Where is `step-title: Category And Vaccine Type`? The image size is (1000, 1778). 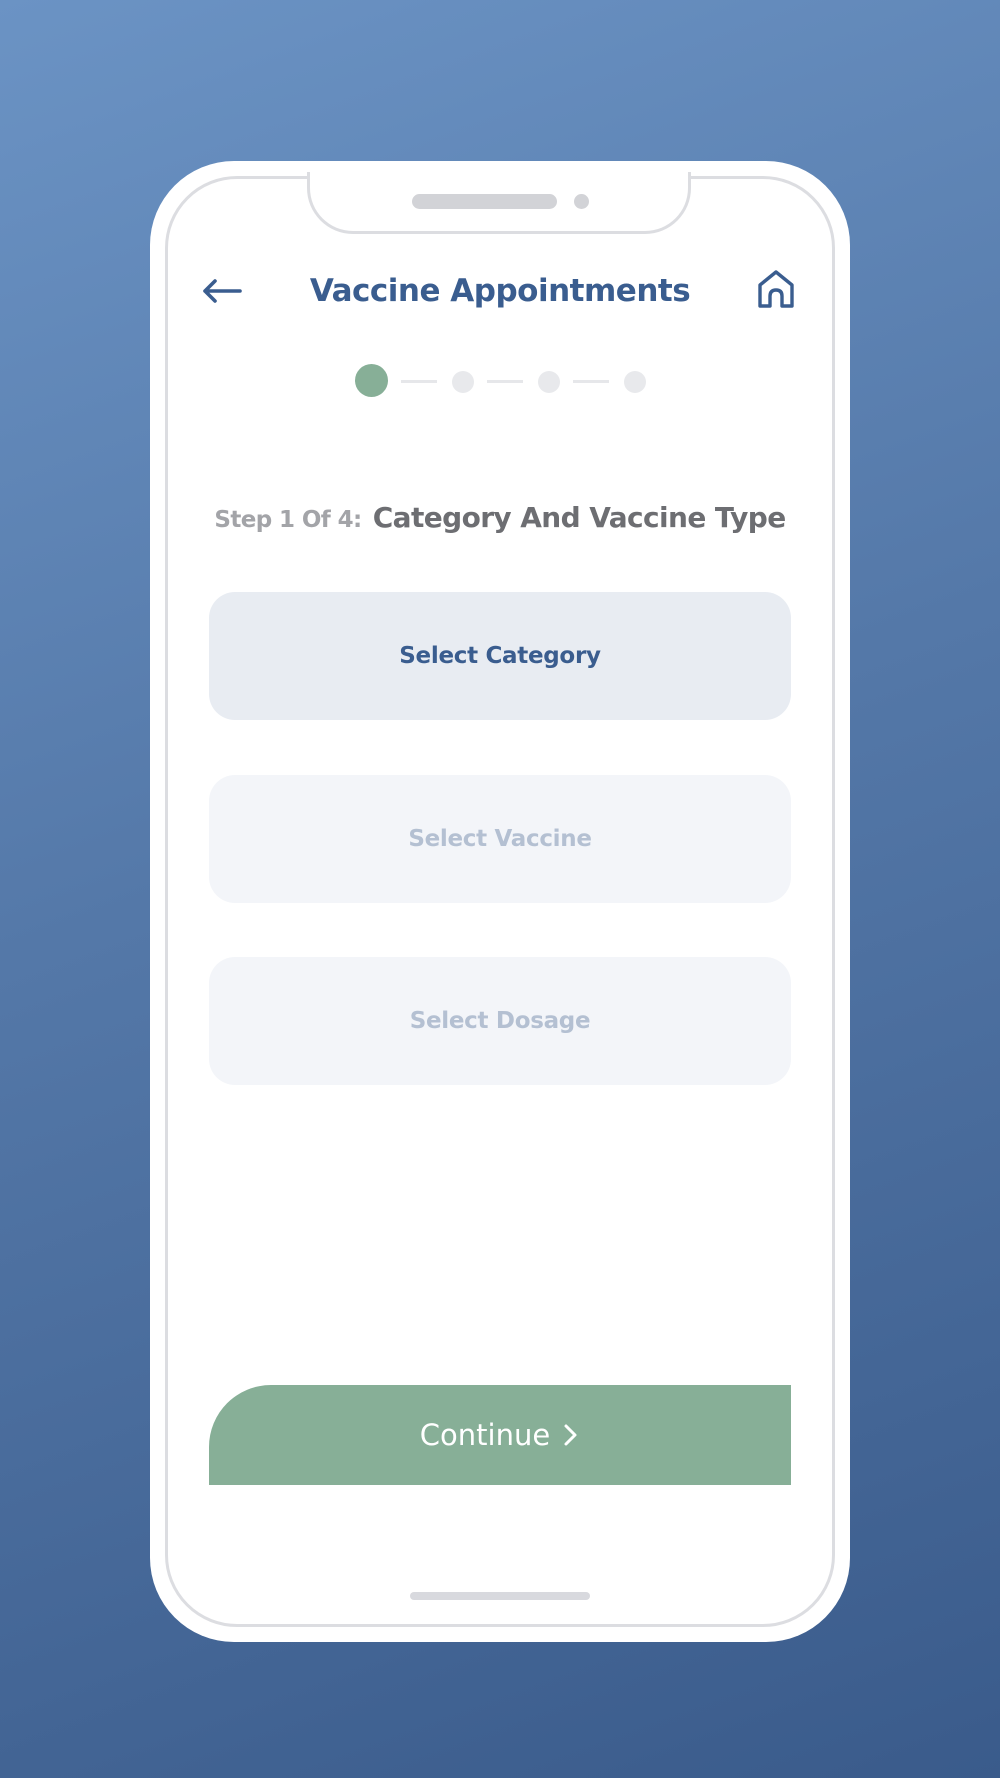
step-title: Category And Vaccine Type is located at coordinates (579, 517).